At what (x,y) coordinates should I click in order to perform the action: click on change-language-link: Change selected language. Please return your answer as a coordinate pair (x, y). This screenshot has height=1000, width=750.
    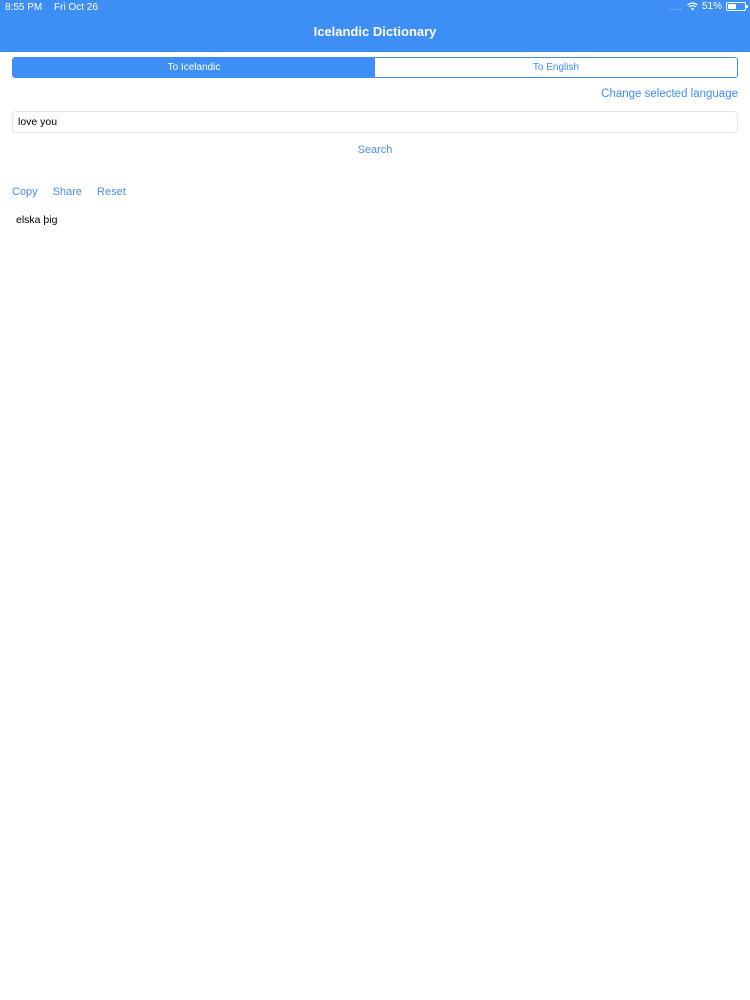
    Looking at the image, I should click on (669, 94).